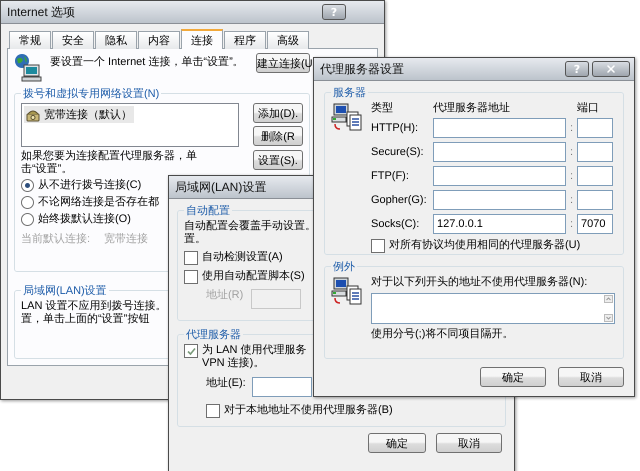  What do you see at coordinates (245, 40) in the screenshot?
I see `tab: 程序` at bounding box center [245, 40].